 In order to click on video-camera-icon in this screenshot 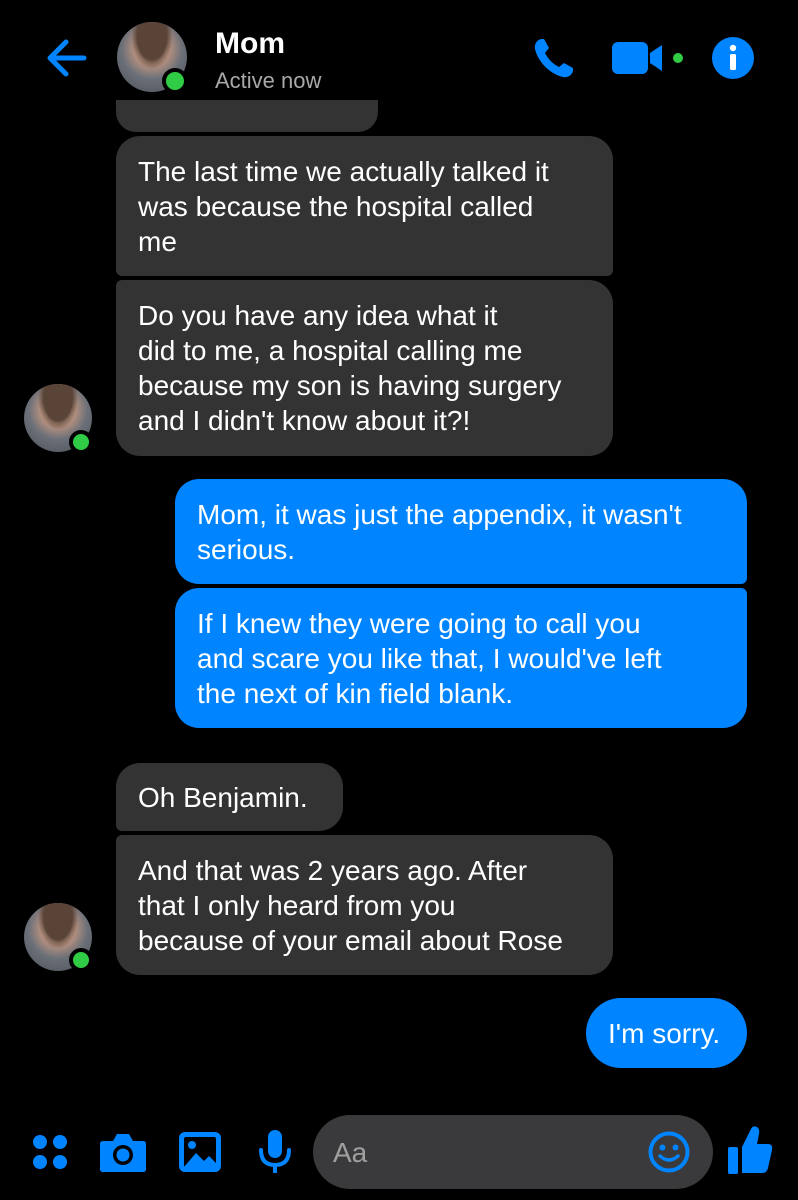, I will do `click(642, 58)`.